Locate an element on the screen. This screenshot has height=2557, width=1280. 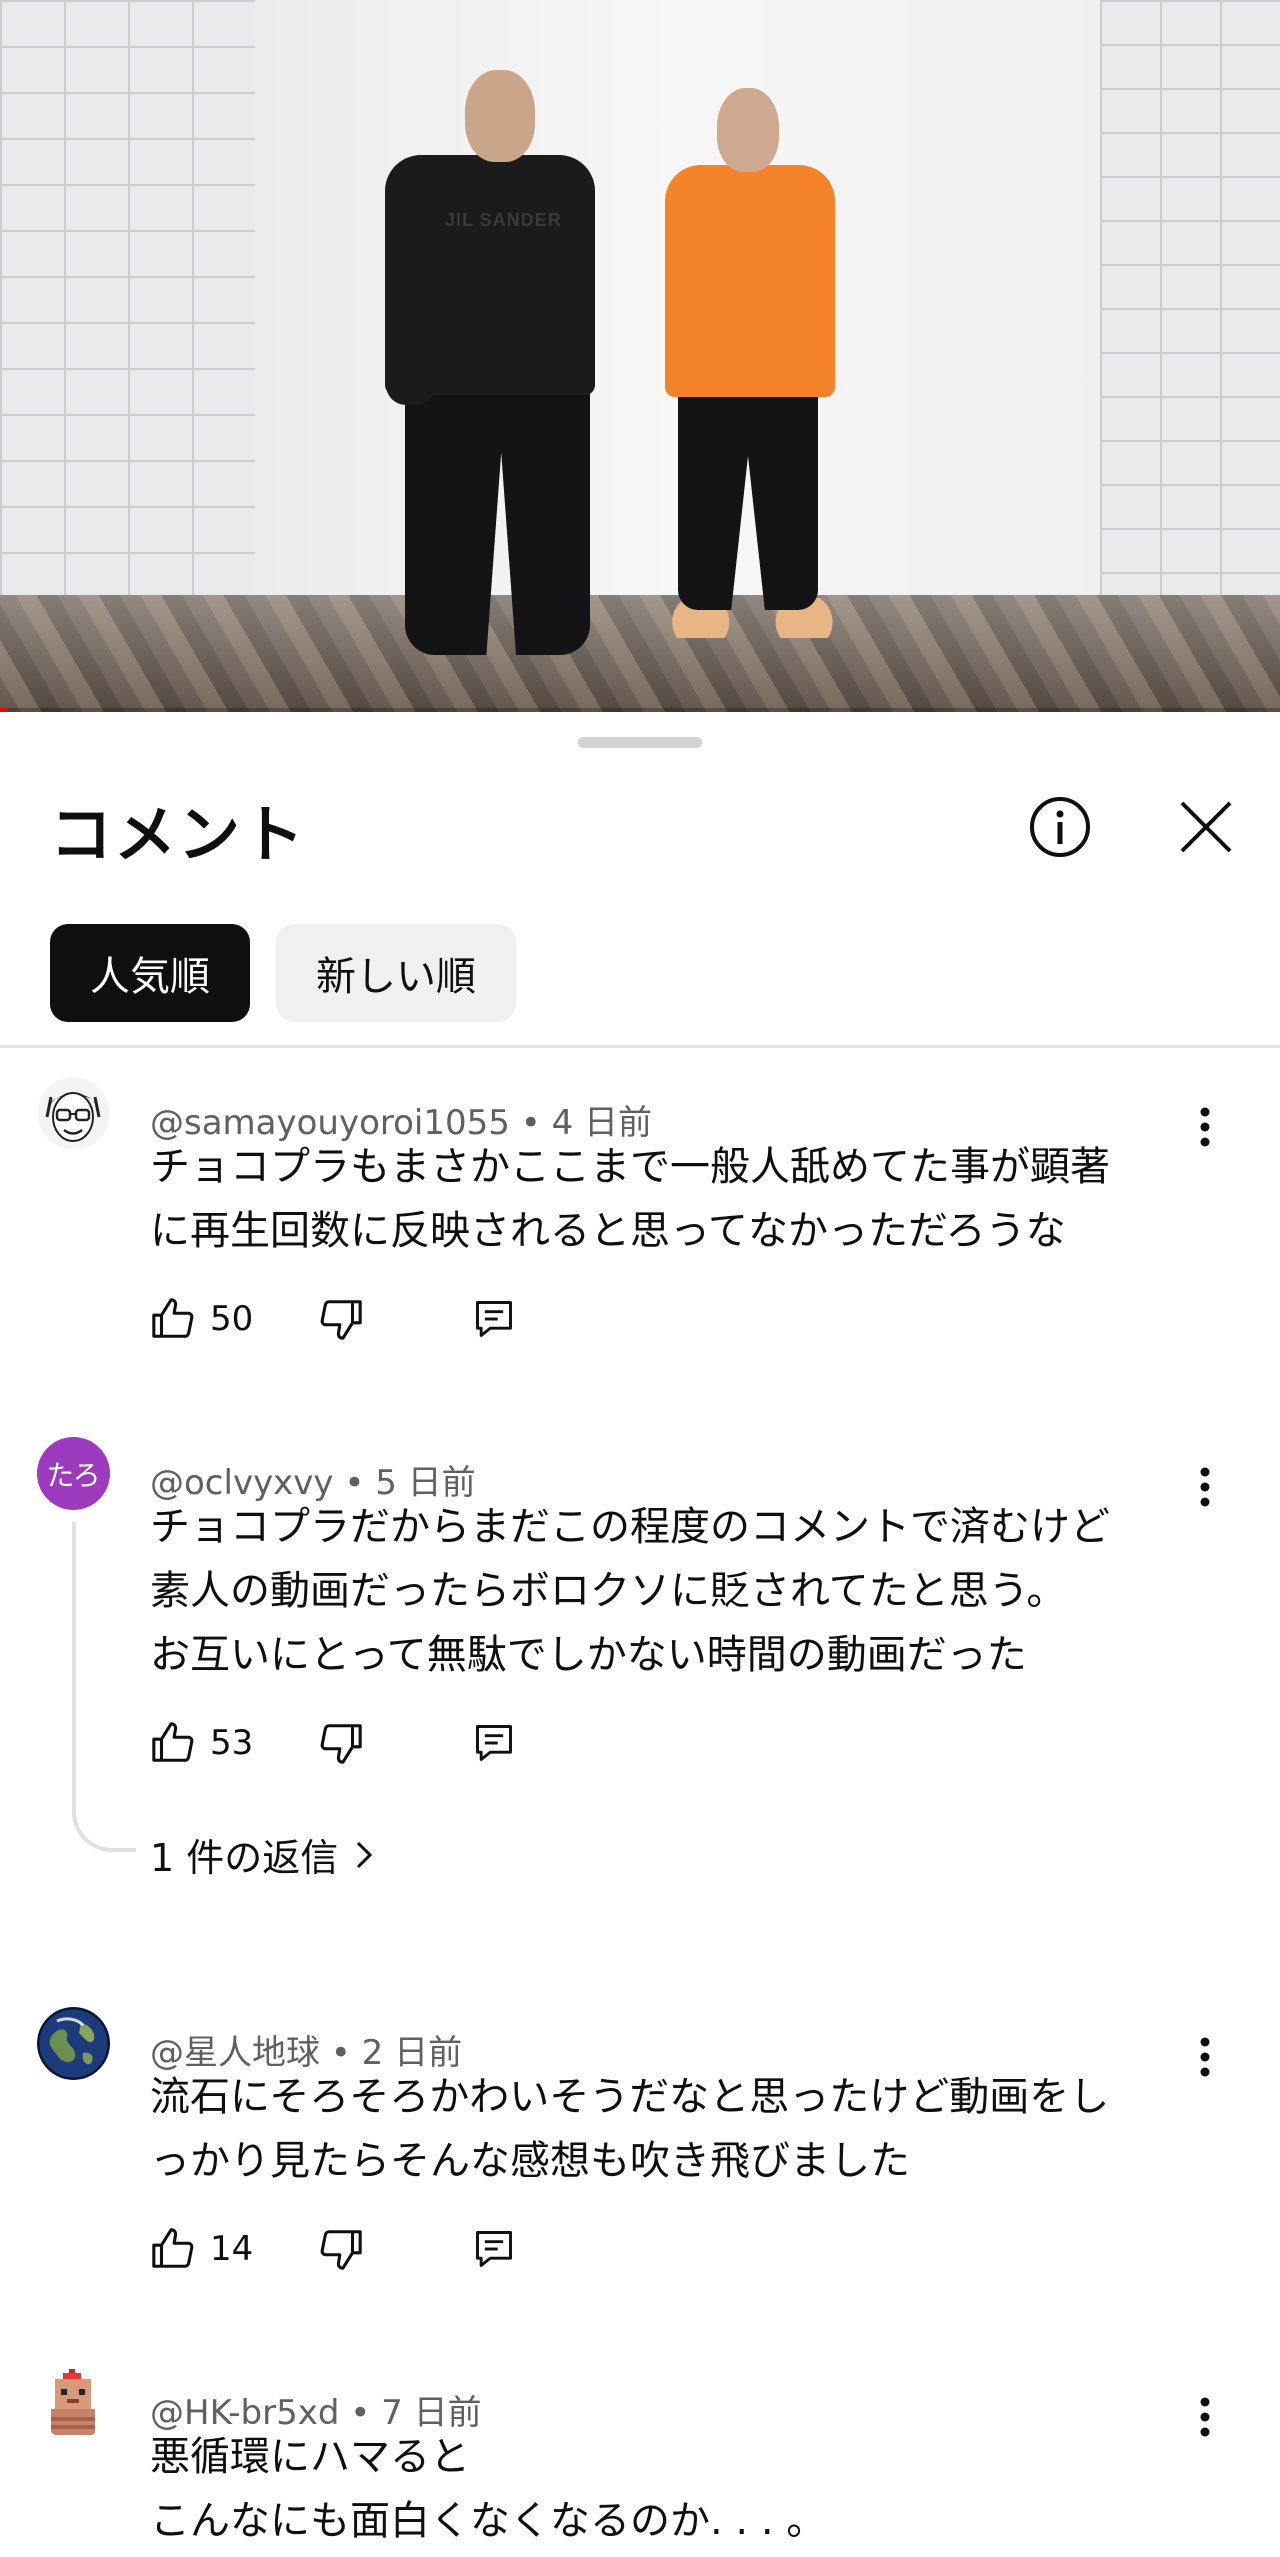
video-floor is located at coordinates (640, 653).